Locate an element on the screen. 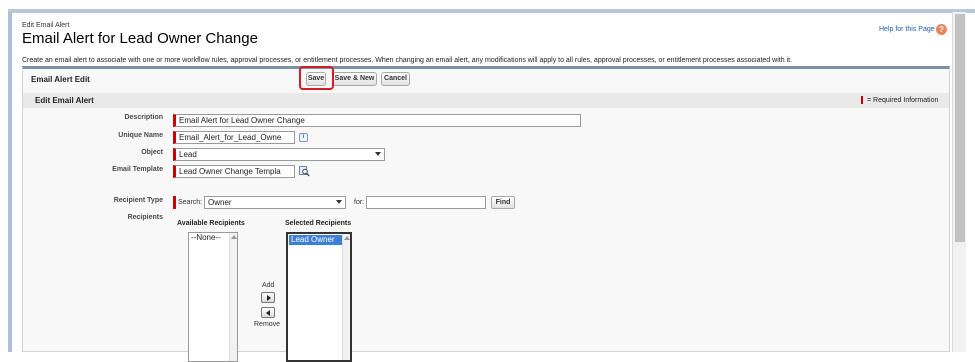 This screenshot has width=975, height=362. available-recipients-list: --None-- is located at coordinates (213, 297).